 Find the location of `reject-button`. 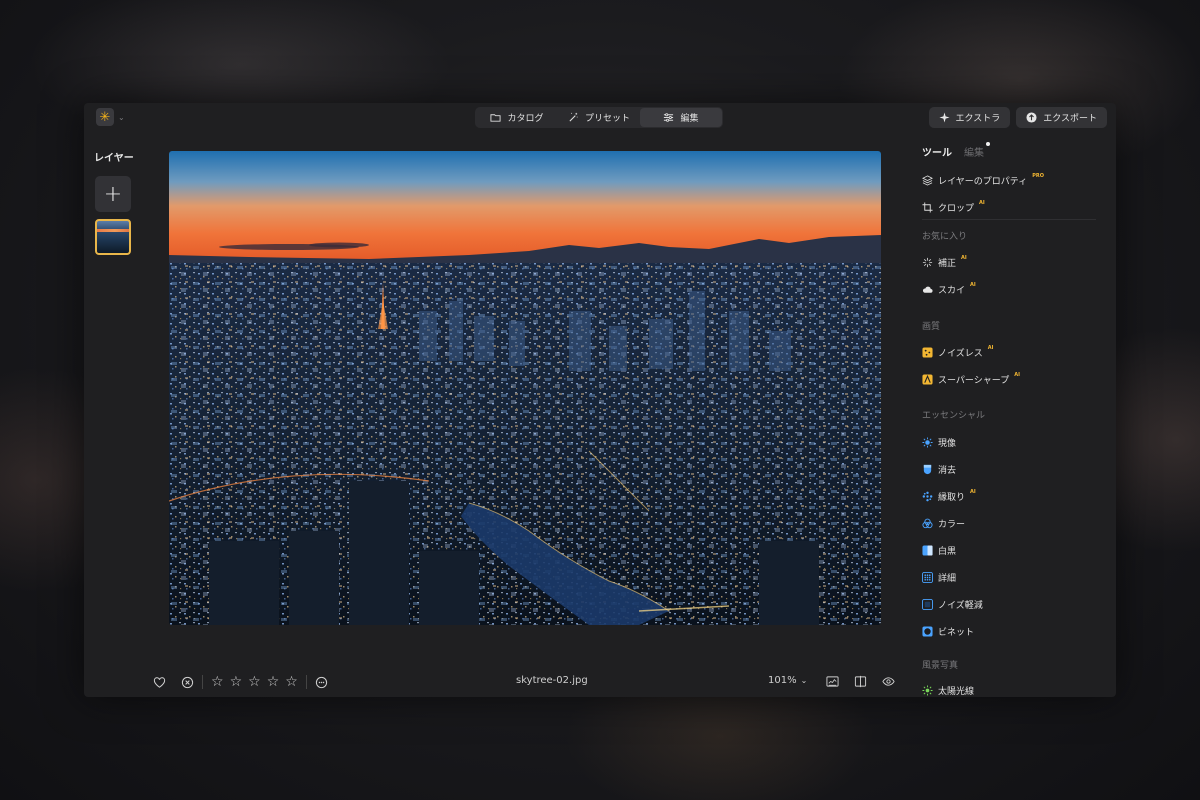

reject-button is located at coordinates (187, 682).